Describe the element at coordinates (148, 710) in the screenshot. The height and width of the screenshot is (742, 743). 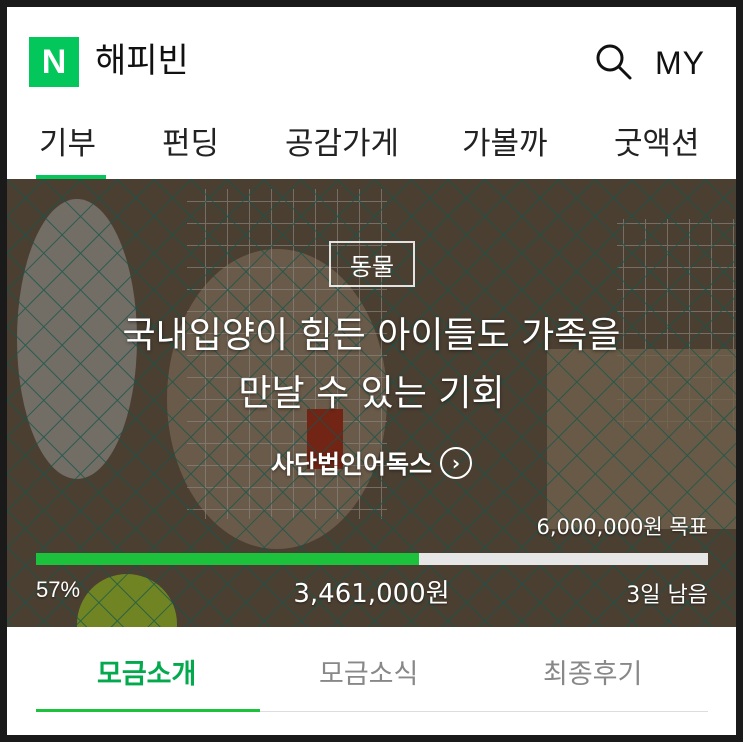
I see `active-subtab-indicator` at that location.